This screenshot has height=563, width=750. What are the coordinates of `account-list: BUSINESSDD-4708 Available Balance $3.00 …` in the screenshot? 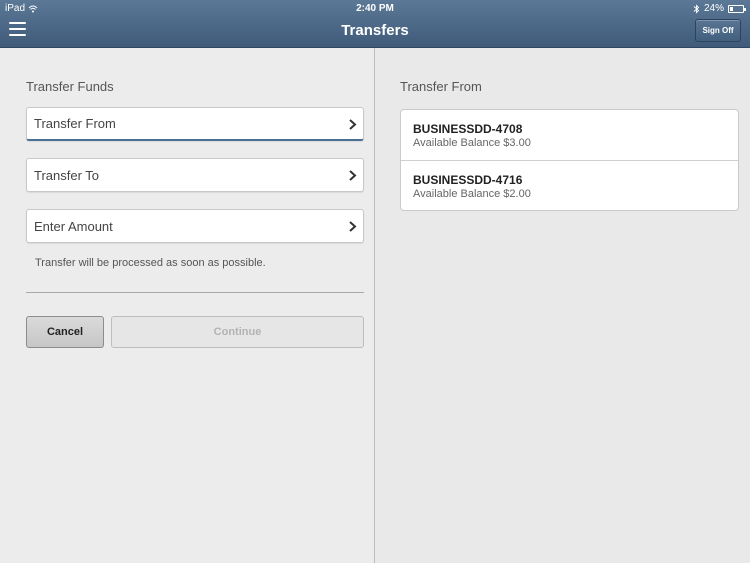 It's located at (569, 160).